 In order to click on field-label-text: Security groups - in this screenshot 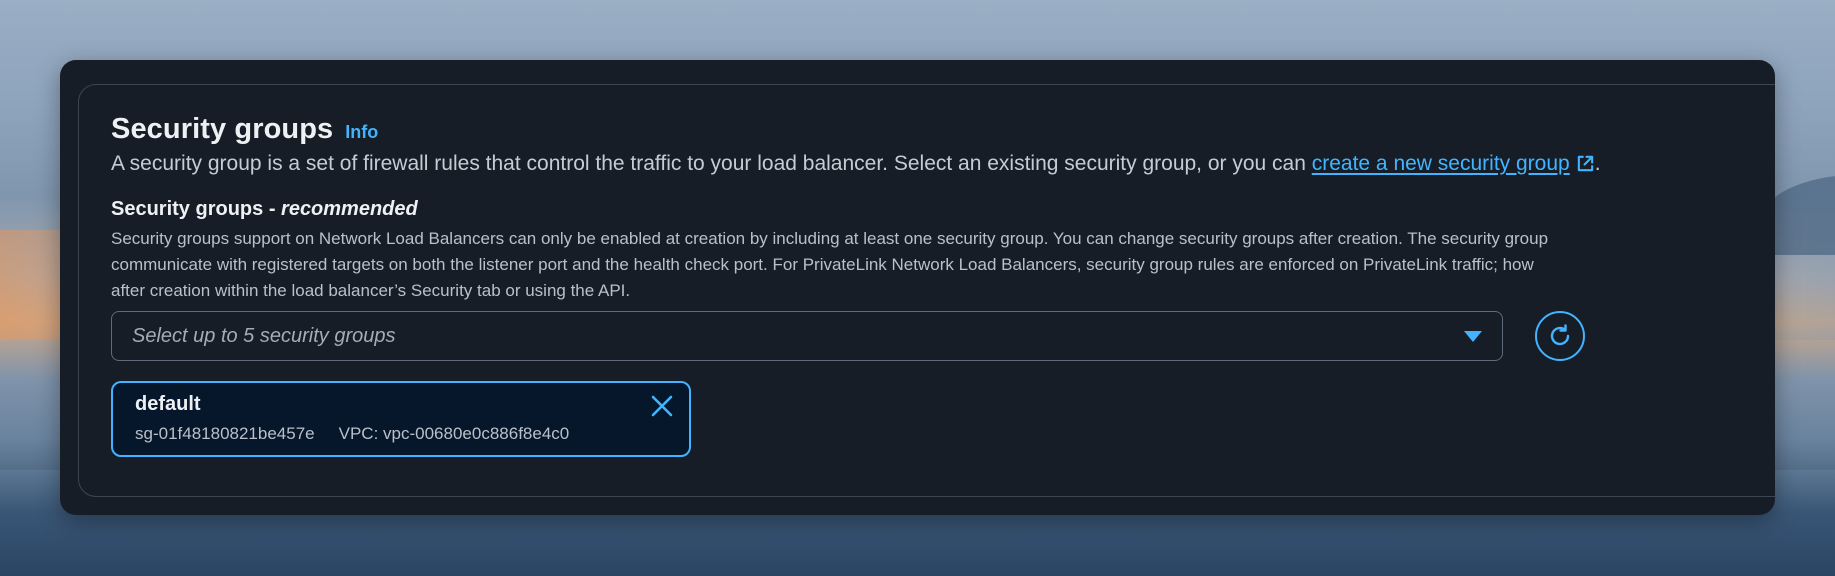, I will do `click(196, 209)`.